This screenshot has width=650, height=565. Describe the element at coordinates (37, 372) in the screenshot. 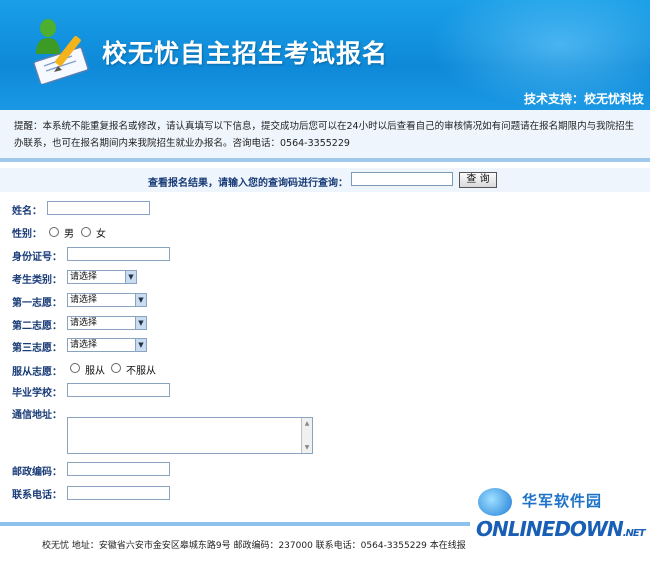

I see `obey-label: 服从志愿：` at that location.